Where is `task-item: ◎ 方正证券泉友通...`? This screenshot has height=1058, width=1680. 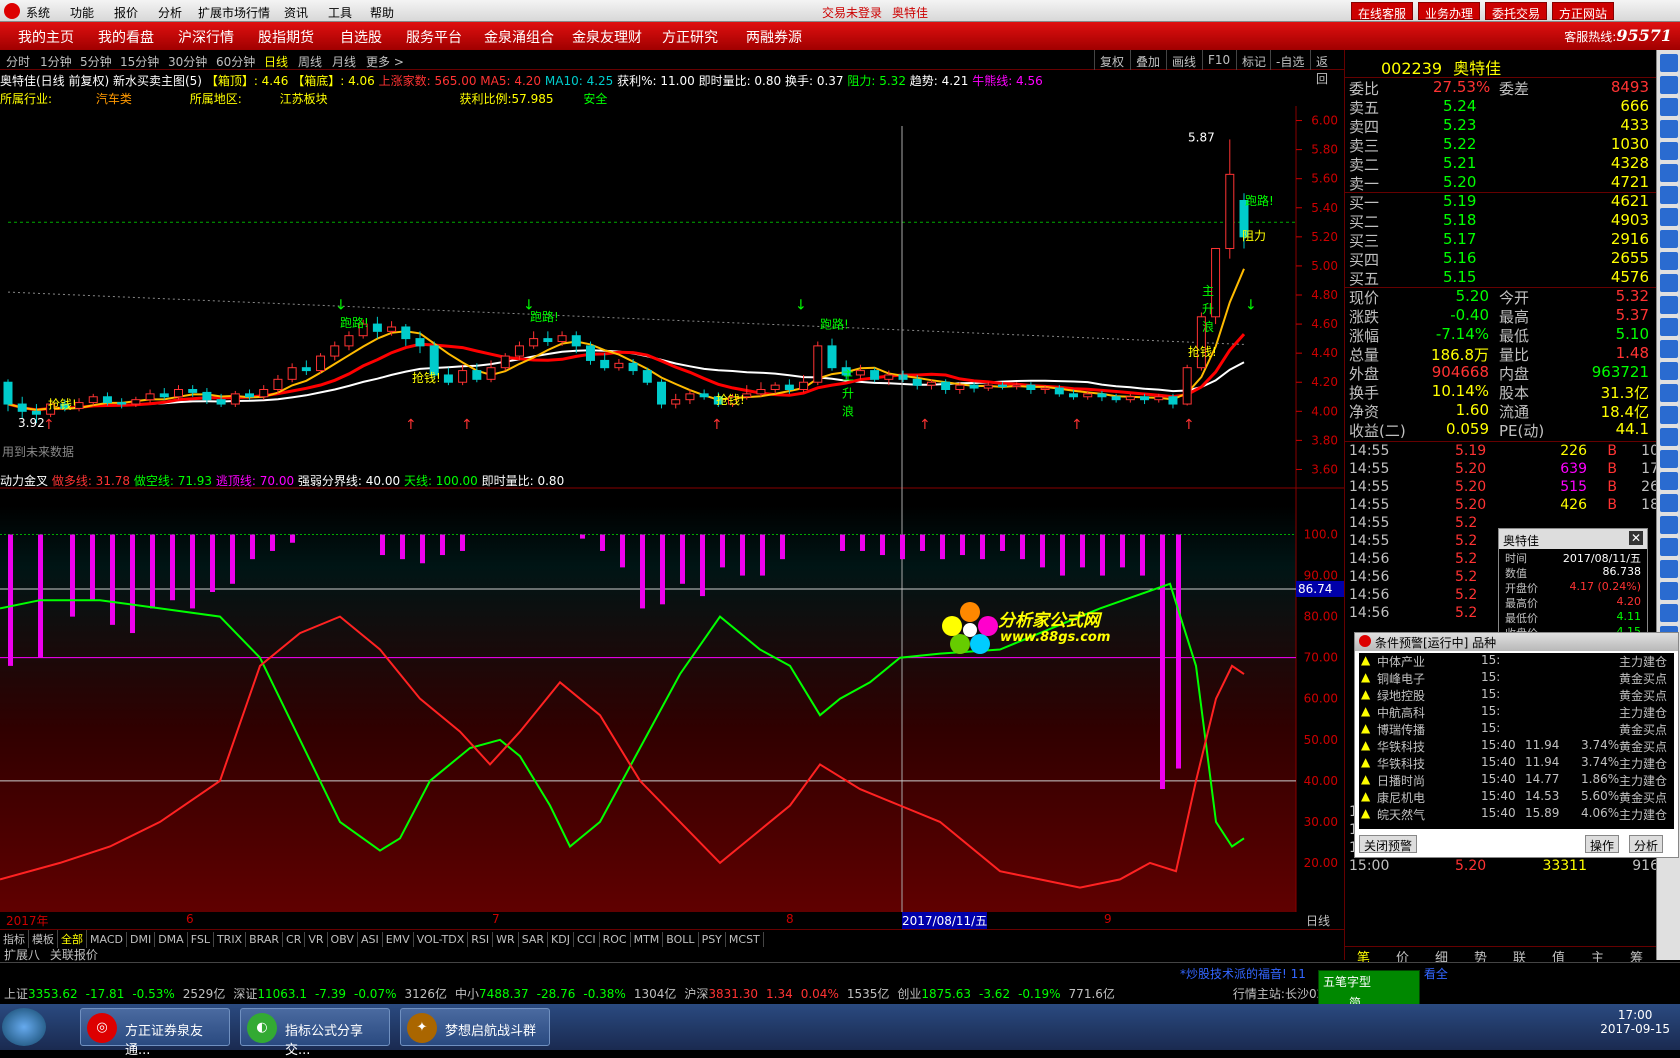
task-item: ◎ 方正证券泉友通... is located at coordinates (155, 1033).